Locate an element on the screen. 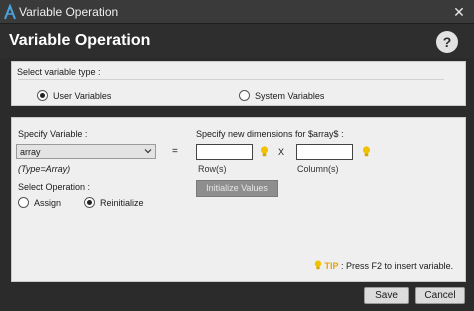  columns-input is located at coordinates (324, 152).